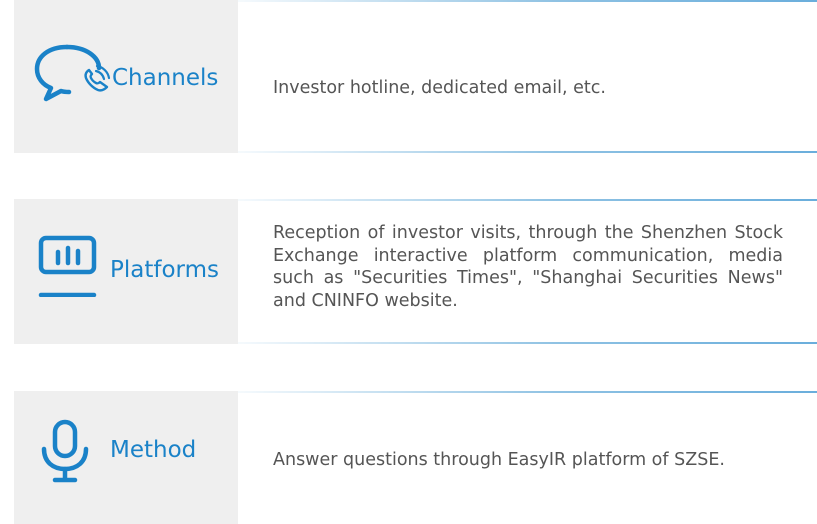 This screenshot has width=817, height=524. I want to click on method-title: Method, so click(153, 450).